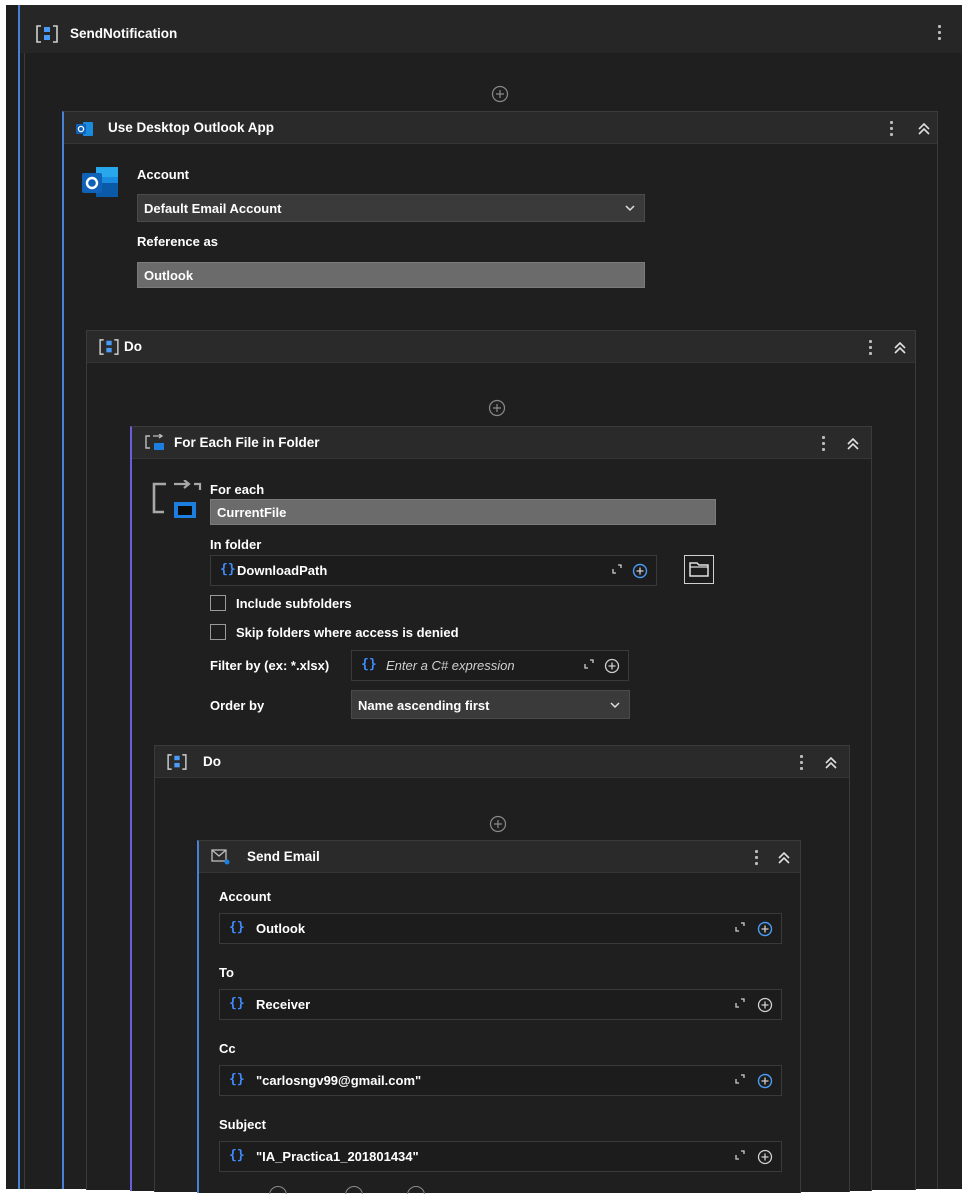  Describe the element at coordinates (191, 127) in the screenshot. I see `activity-title: Use Desktop Outlook App` at that location.